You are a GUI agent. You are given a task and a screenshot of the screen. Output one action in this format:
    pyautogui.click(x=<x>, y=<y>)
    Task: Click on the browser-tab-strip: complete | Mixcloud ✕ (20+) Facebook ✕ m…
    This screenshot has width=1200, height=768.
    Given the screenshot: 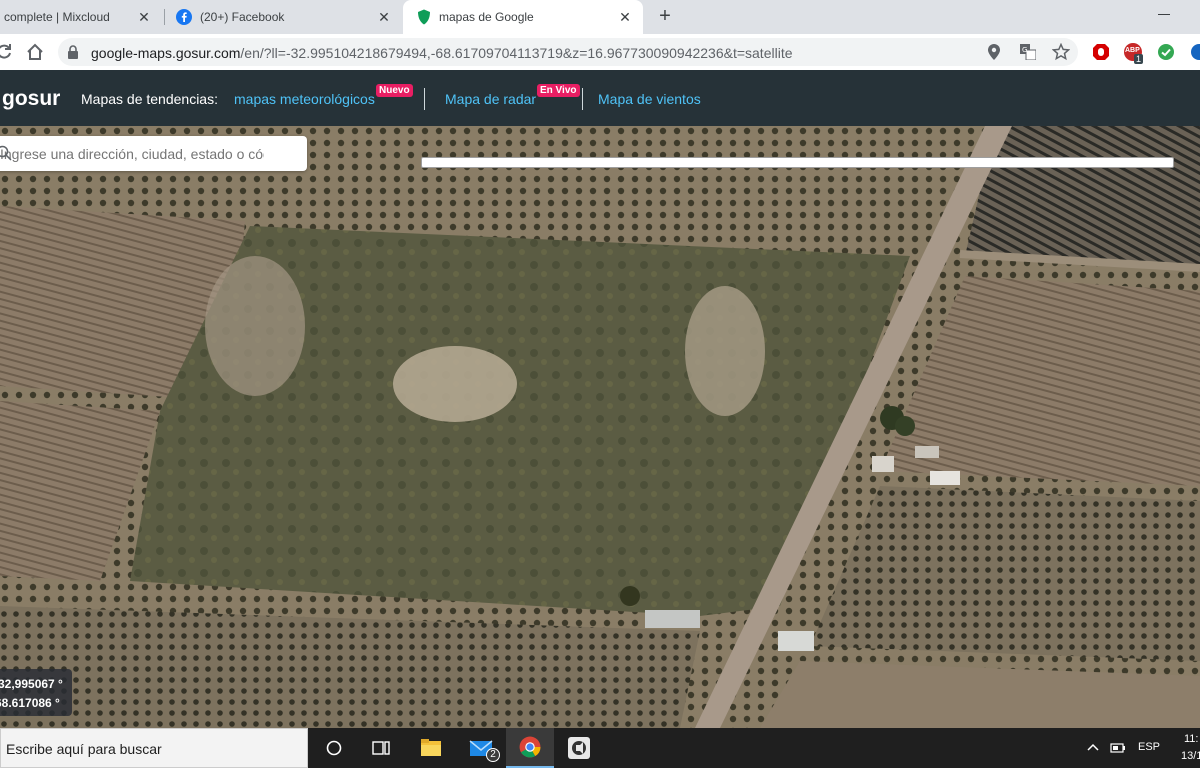 What is the action you would take?
    pyautogui.click(x=600, y=17)
    